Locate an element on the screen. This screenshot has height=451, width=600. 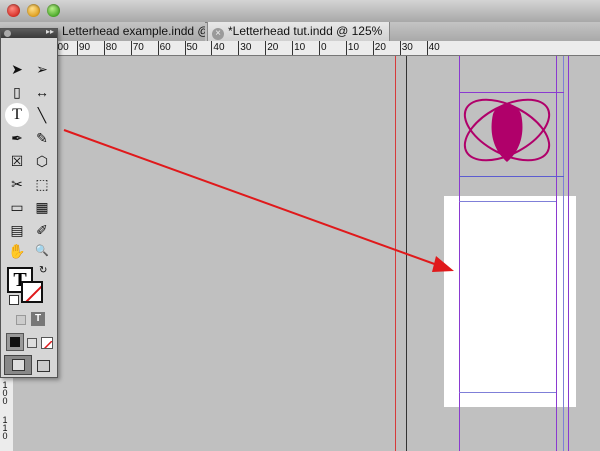
format-text-icon: T is located at coordinates (38, 319).